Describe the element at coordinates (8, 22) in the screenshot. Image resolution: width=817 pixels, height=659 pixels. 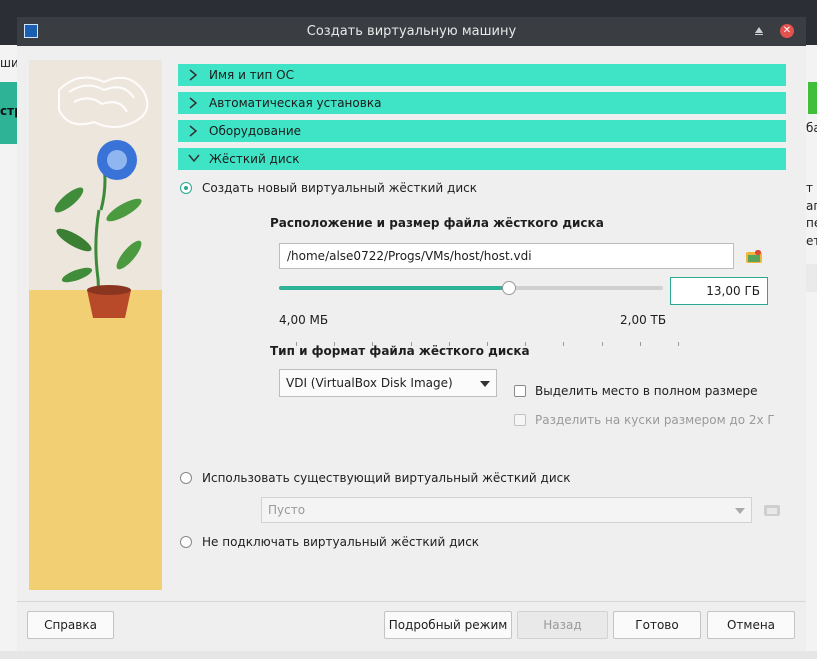
I see `background-app-left-toolbar` at that location.